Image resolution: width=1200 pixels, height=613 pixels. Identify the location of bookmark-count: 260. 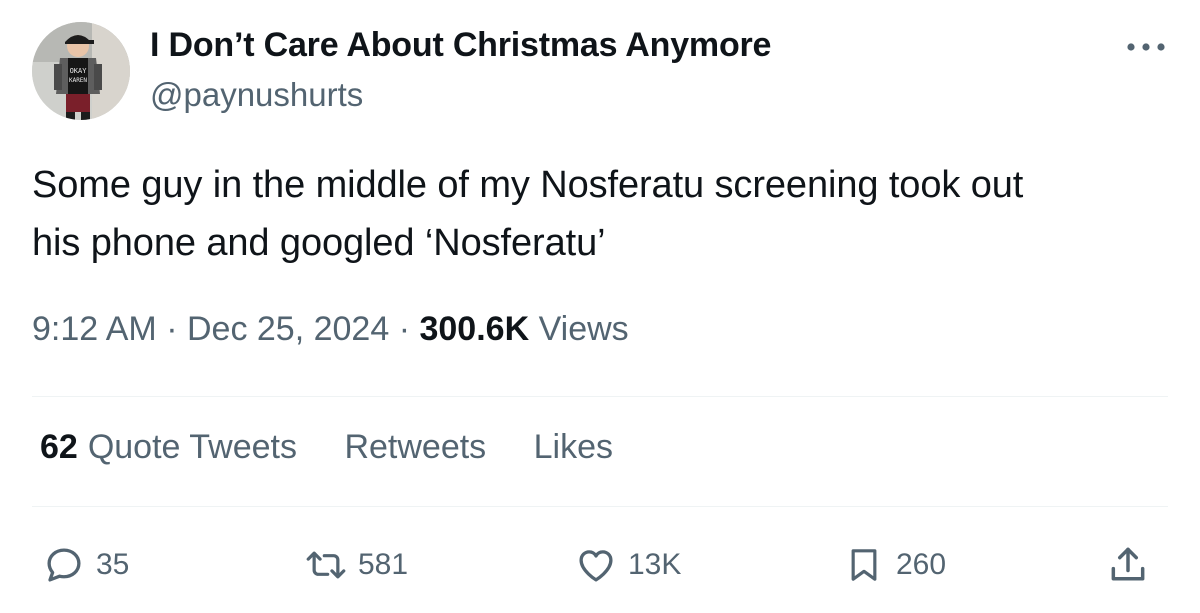
(921, 564).